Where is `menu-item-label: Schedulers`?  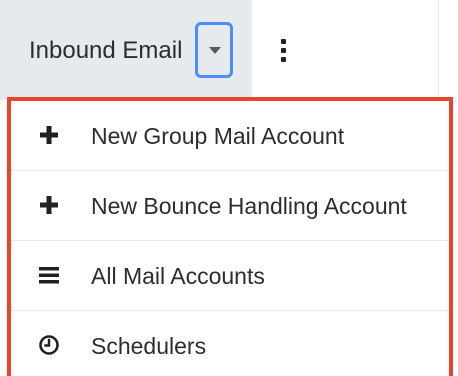 menu-item-label: Schedulers is located at coordinates (149, 346).